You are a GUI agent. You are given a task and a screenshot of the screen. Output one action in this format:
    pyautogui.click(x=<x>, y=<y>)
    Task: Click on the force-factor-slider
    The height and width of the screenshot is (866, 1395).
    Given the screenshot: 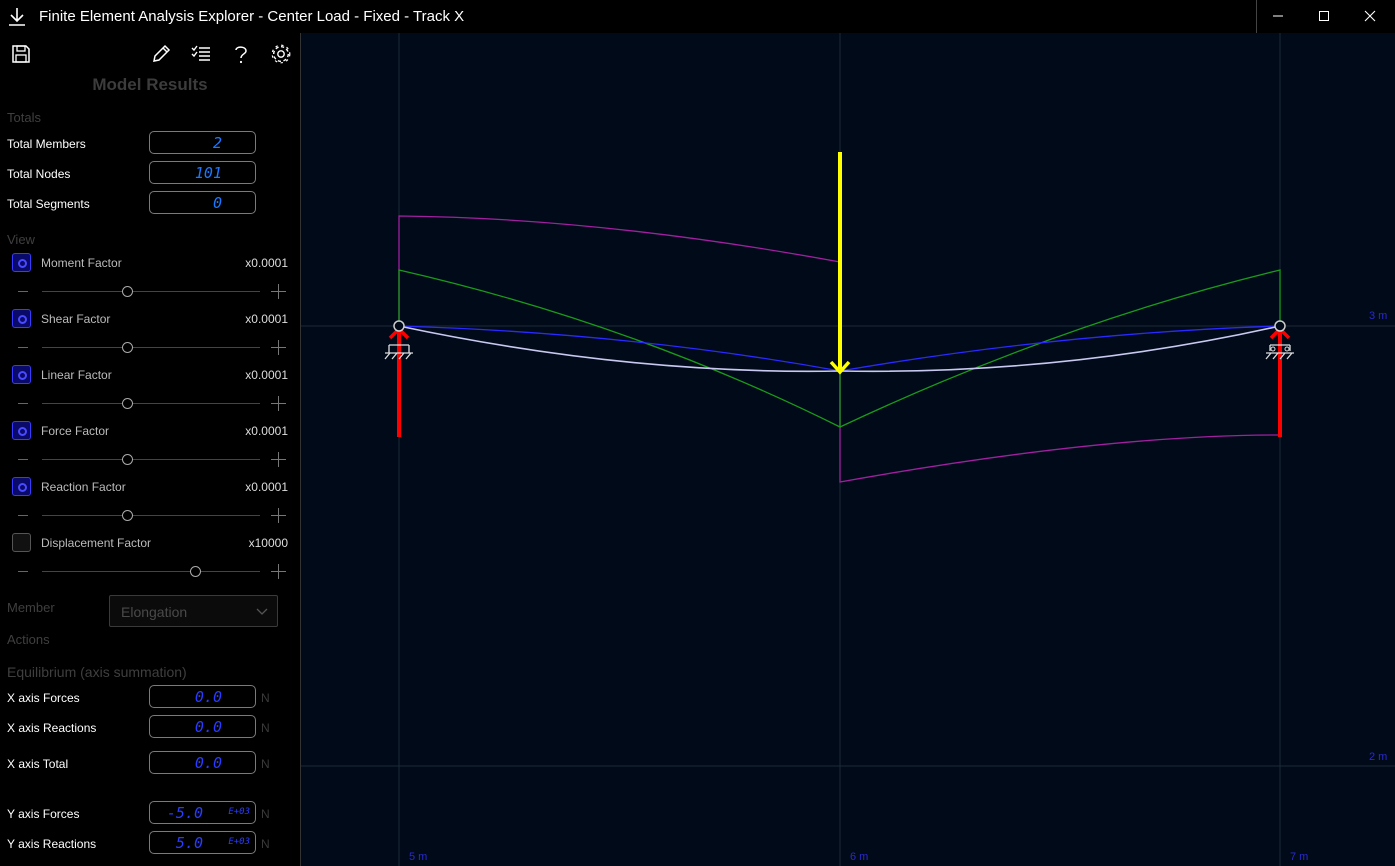 What is the action you would take?
    pyautogui.click(x=151, y=460)
    